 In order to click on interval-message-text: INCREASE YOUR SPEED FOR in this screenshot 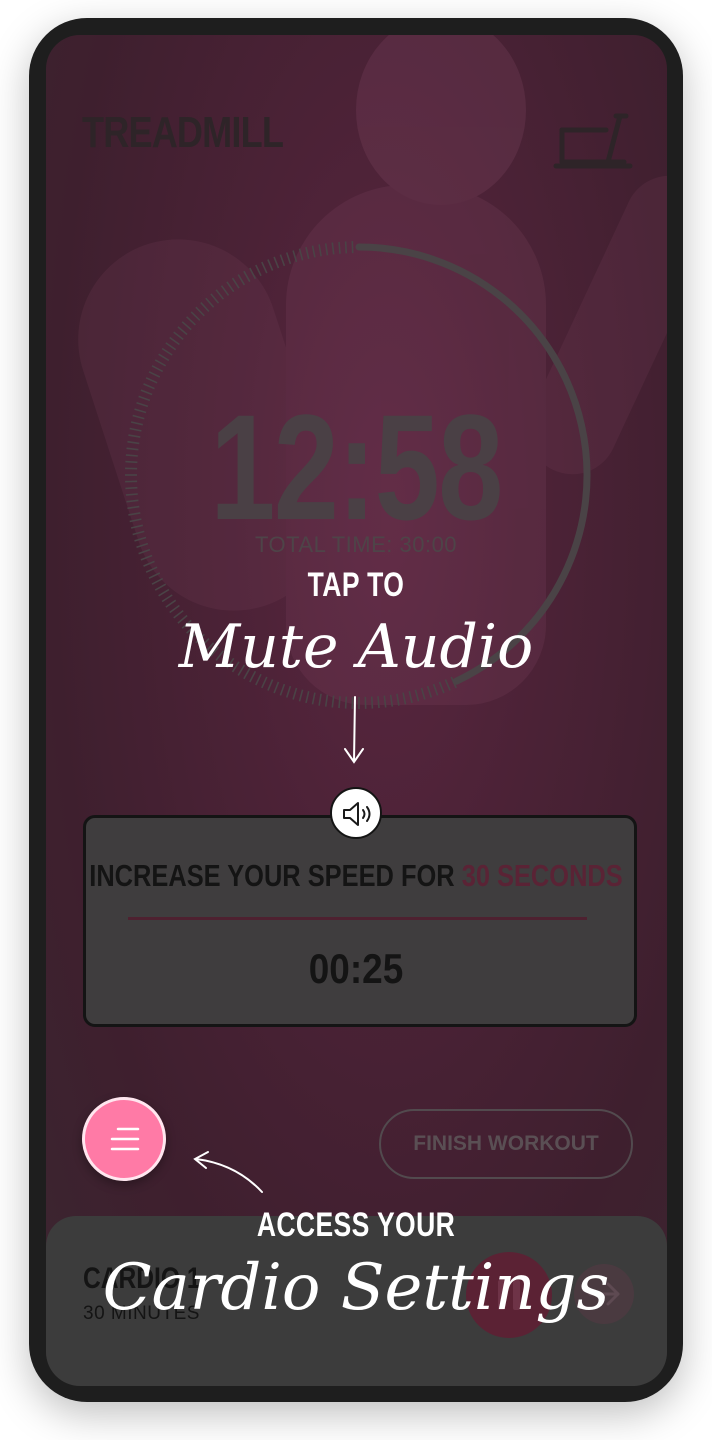, I will do `click(275, 875)`.